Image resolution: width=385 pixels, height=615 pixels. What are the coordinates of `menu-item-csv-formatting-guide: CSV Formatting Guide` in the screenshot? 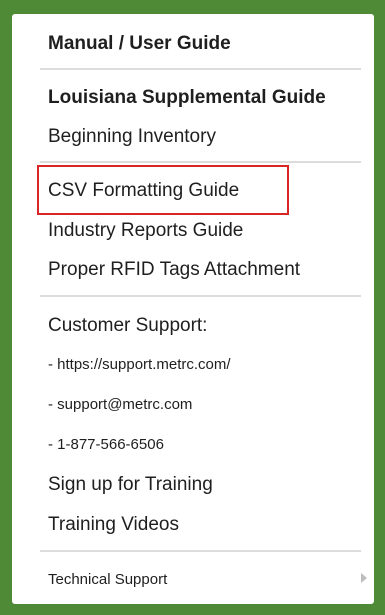 It's located at (143, 190).